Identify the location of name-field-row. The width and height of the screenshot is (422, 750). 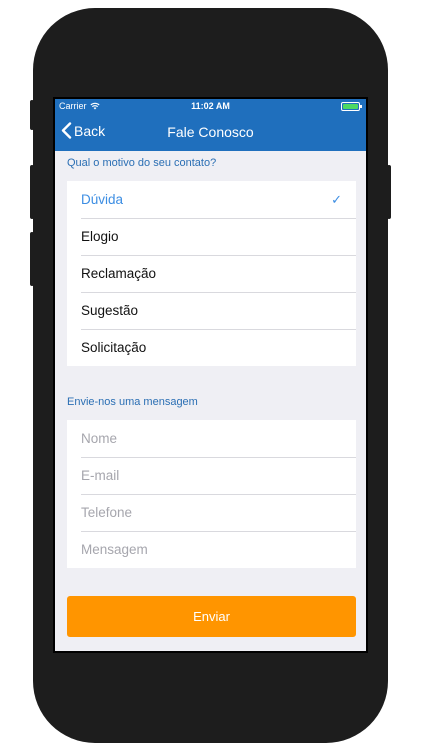
(211, 438).